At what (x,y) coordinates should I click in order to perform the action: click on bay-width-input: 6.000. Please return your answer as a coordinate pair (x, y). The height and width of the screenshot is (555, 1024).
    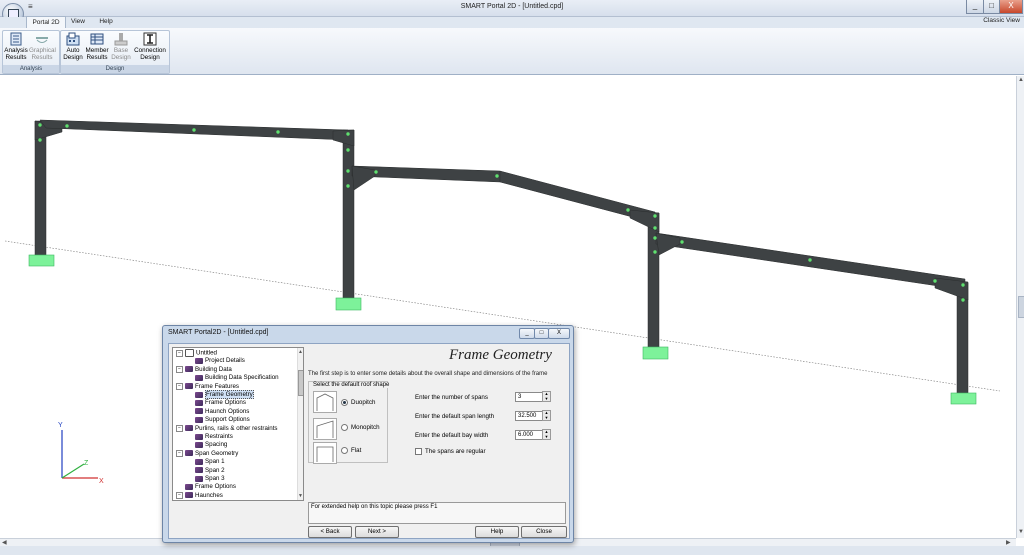
    Looking at the image, I should click on (529, 435).